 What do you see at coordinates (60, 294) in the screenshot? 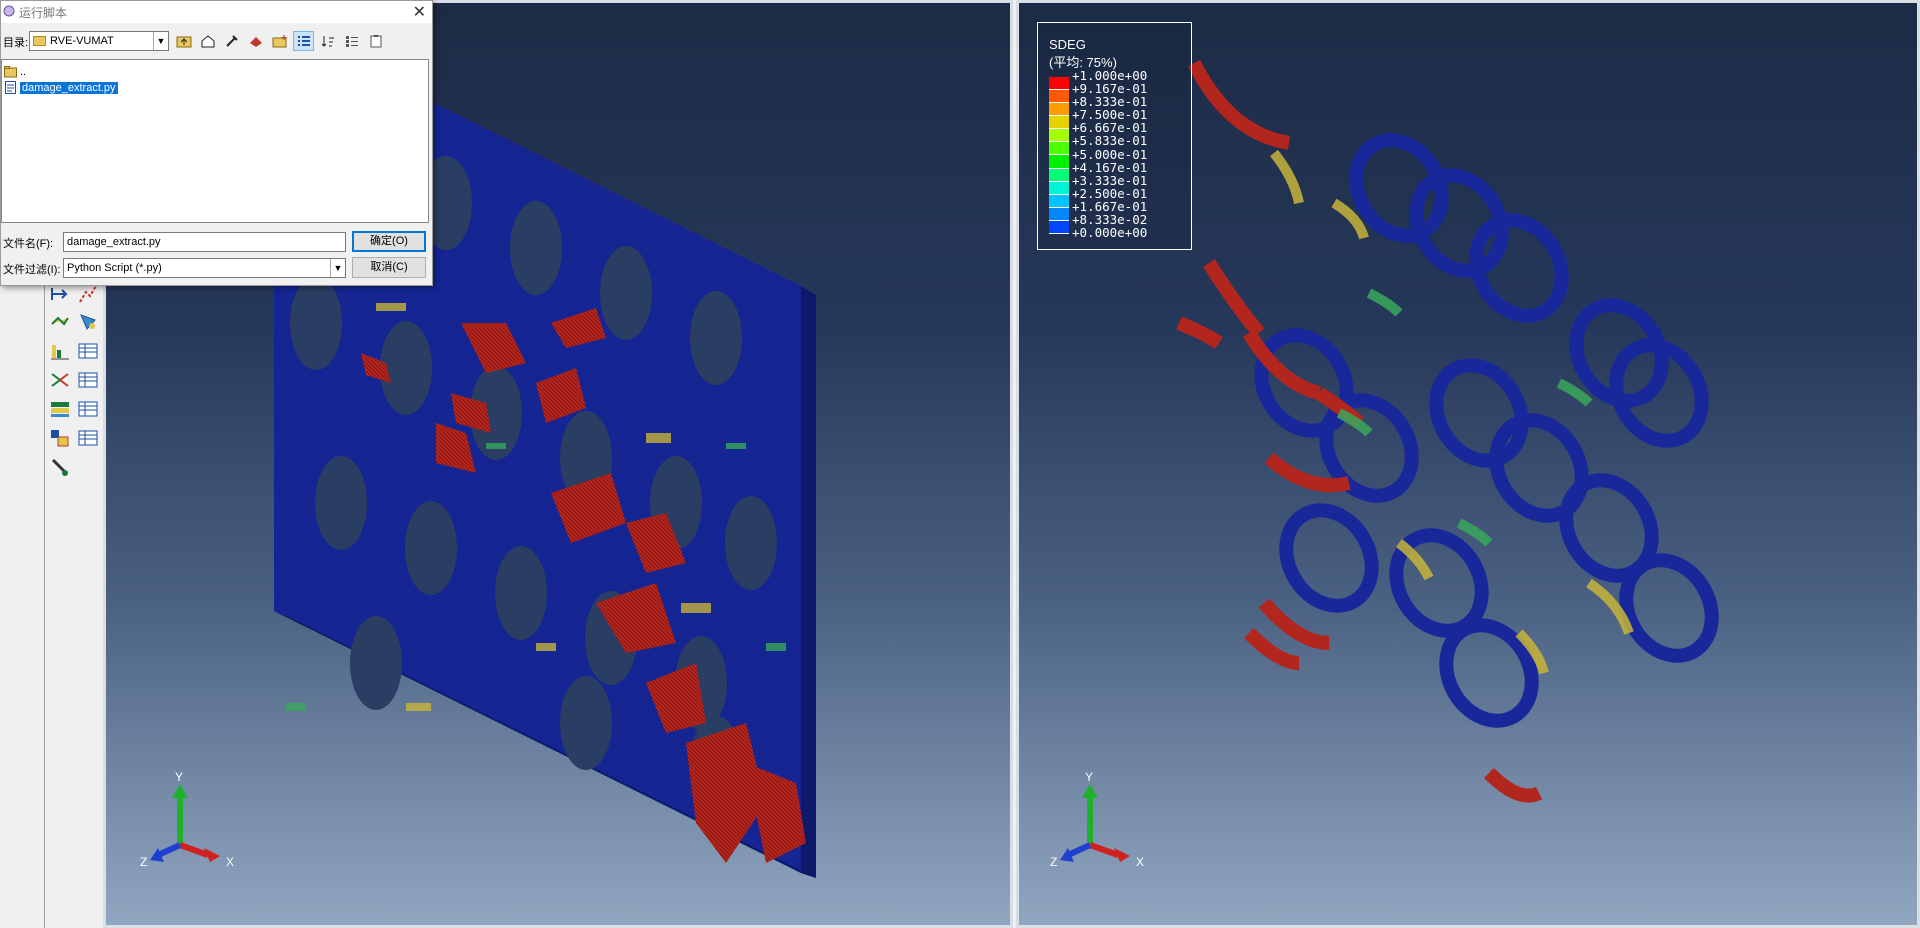
I see `animate-icon` at bounding box center [60, 294].